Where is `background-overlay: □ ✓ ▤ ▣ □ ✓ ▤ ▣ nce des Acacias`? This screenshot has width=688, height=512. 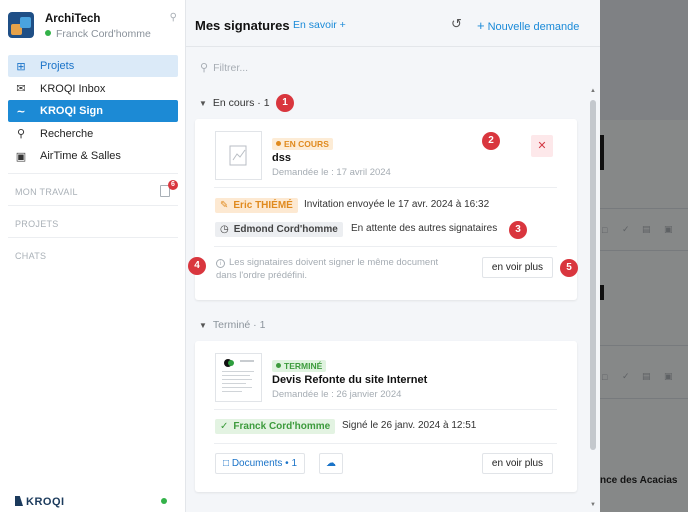 background-overlay: □ ✓ ▤ ▣ □ ✓ ▤ ▣ nce des Acacias is located at coordinates (644, 256).